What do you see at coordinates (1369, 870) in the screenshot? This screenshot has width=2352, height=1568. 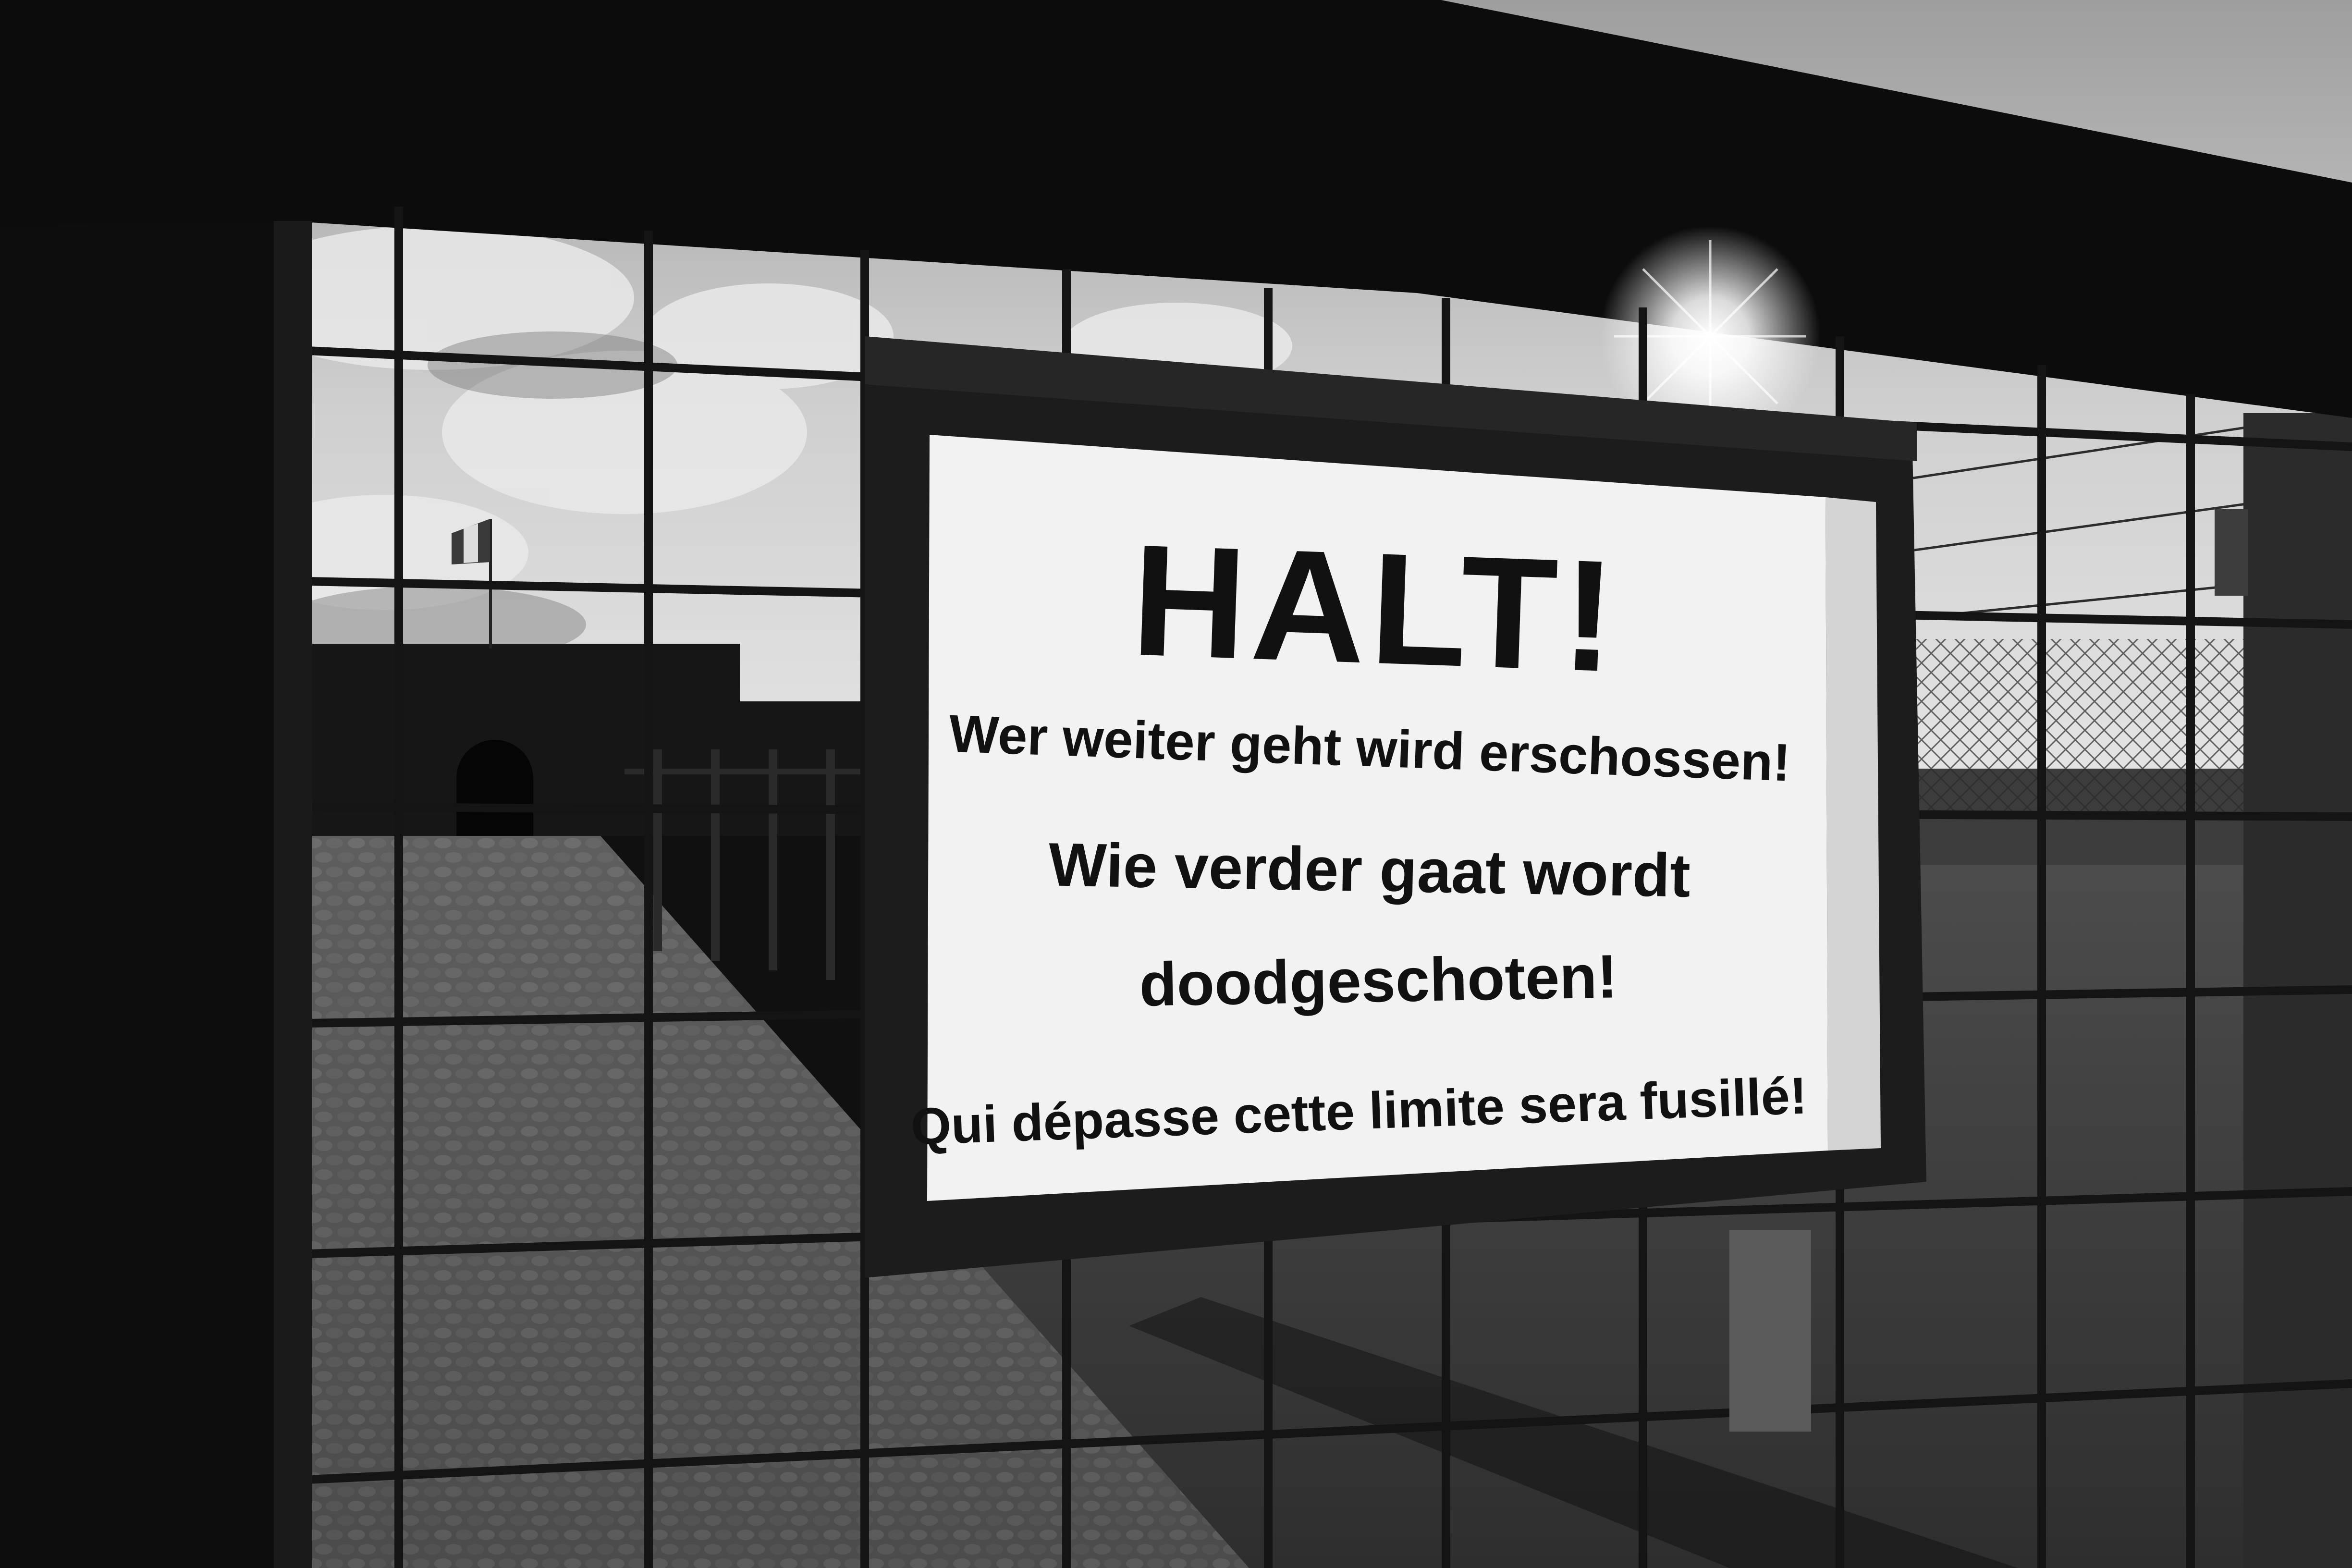 I see `sign-line-dutch-1: Wie verder gaat wordt` at bounding box center [1369, 870].